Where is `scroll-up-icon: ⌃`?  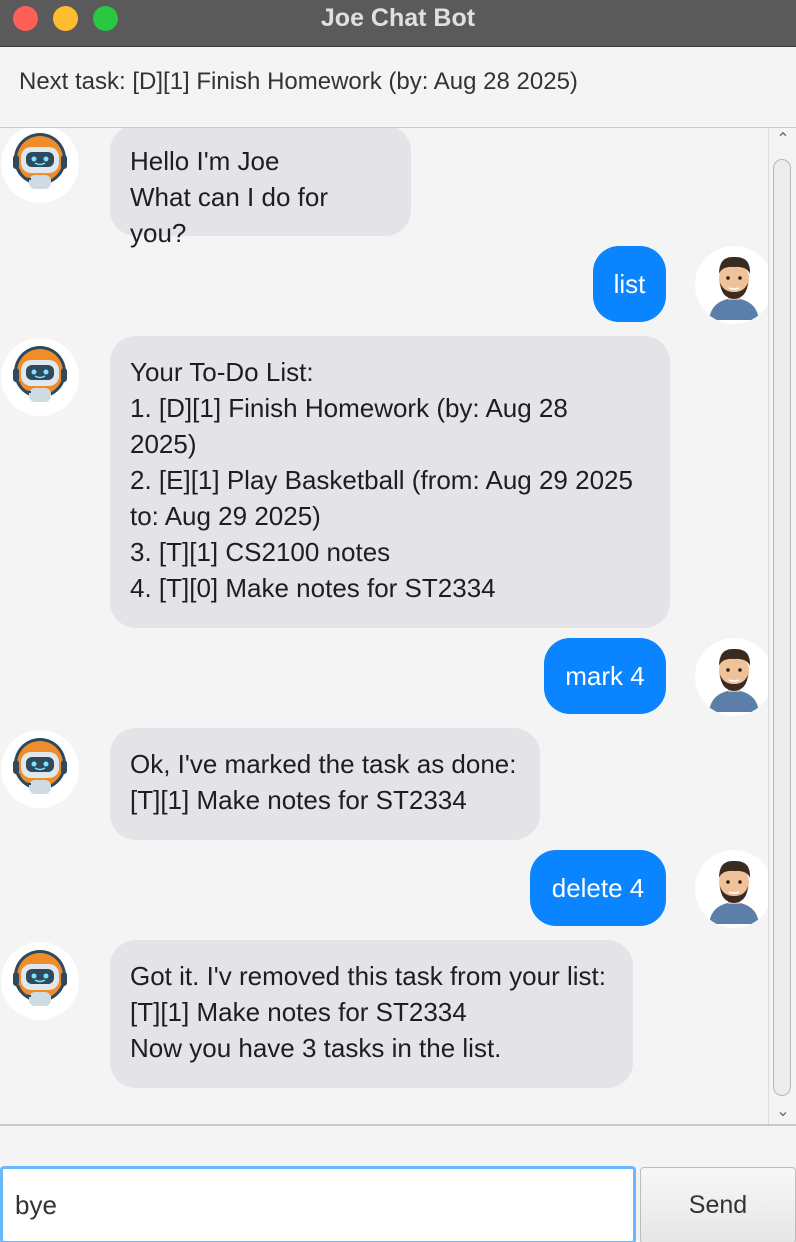
scroll-up-icon: ⌃ is located at coordinates (783, 140).